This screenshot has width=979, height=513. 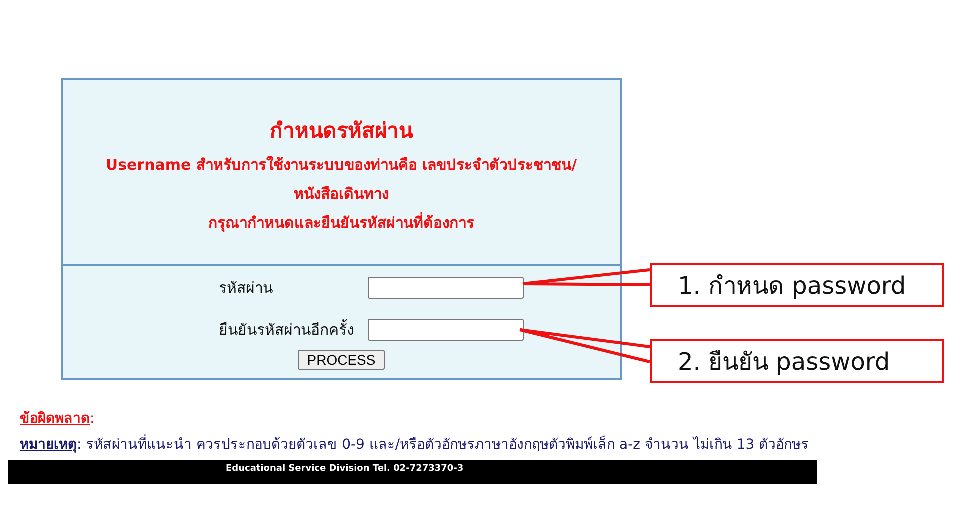 I want to click on callout-box: 2. ยืนยัน password, so click(x=797, y=361).